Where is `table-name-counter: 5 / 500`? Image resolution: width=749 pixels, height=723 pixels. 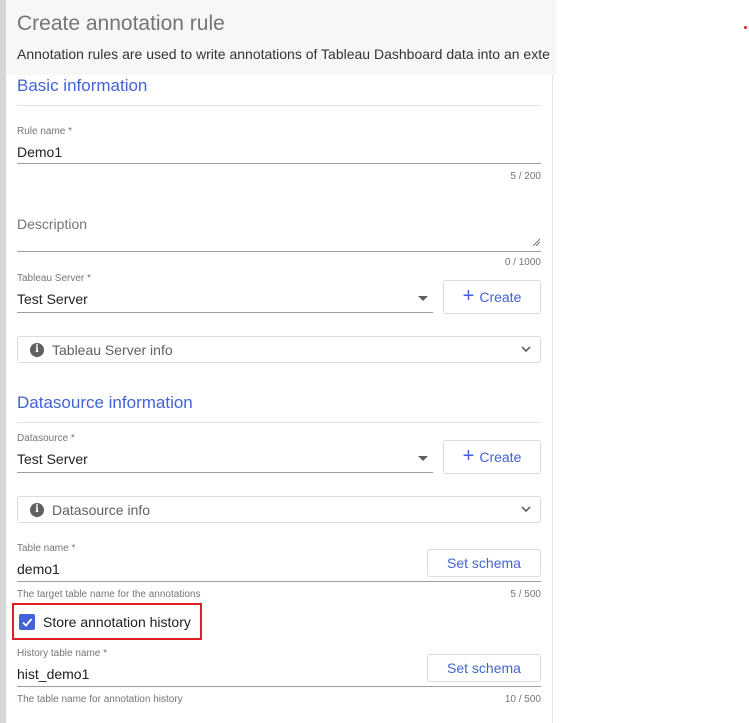 table-name-counter: 5 / 500 is located at coordinates (525, 594).